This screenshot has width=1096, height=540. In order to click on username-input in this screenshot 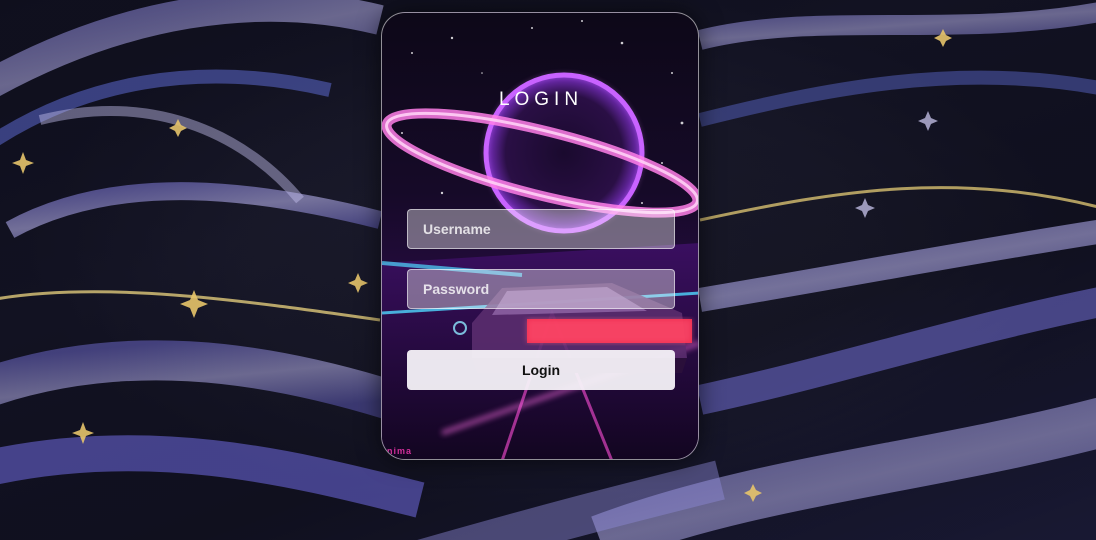, I will do `click(541, 229)`.